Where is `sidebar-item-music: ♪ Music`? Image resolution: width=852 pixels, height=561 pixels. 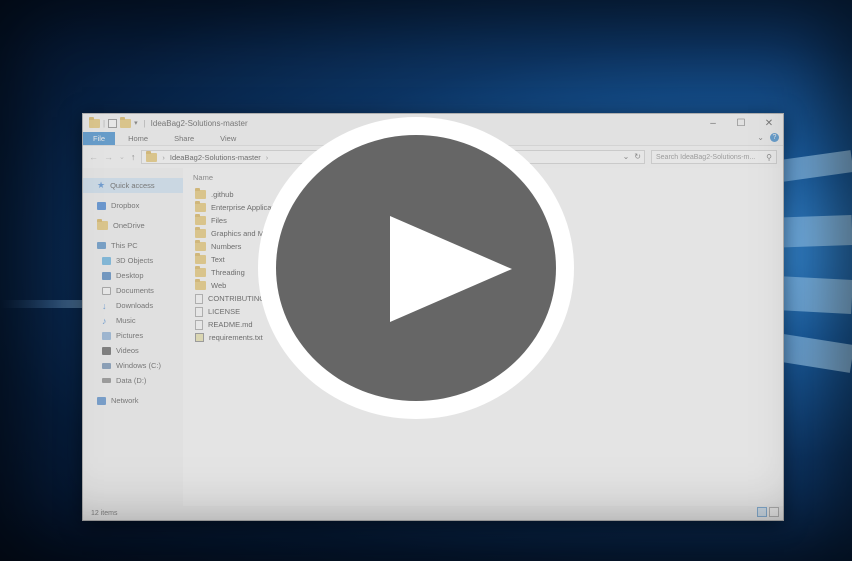
sidebar-item-music: ♪ Music is located at coordinates (133, 320).